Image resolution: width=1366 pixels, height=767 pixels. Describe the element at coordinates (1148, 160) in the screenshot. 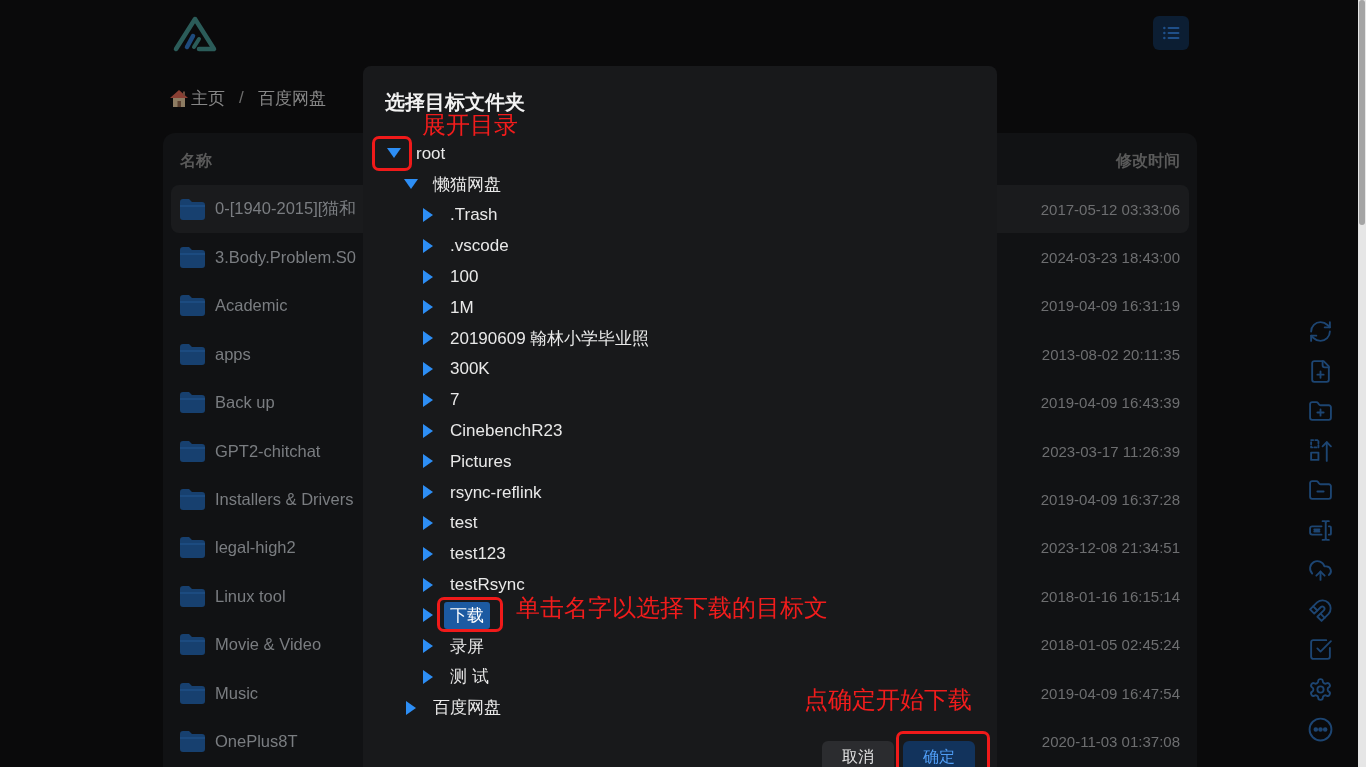

I see `column-header: 修改时间` at that location.